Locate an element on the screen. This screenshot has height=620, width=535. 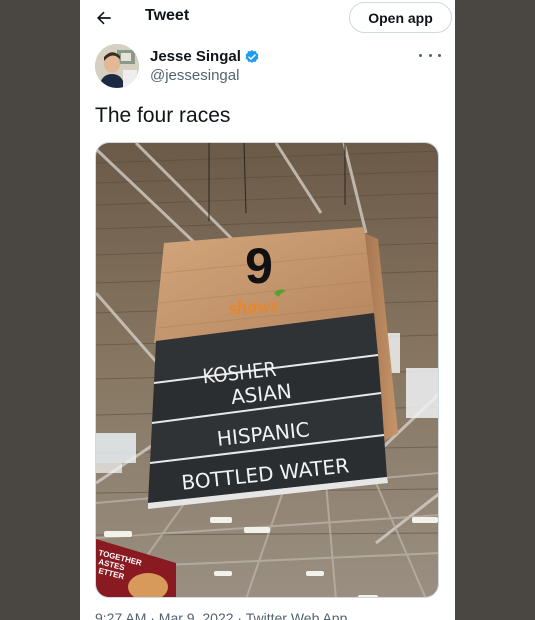
author-name-row: Jesse Singal is located at coordinates (205, 56).